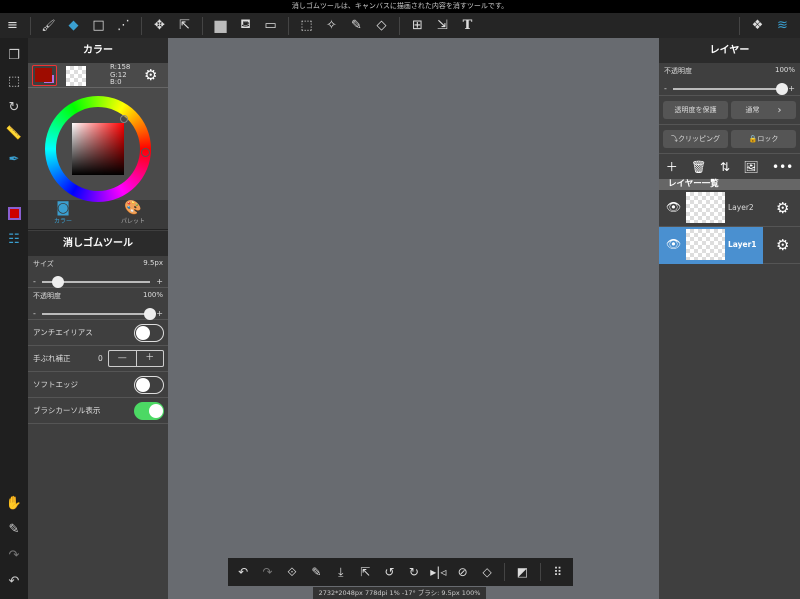 The width and height of the screenshot is (800, 599). I want to click on saturation-value-square, so click(98, 149).